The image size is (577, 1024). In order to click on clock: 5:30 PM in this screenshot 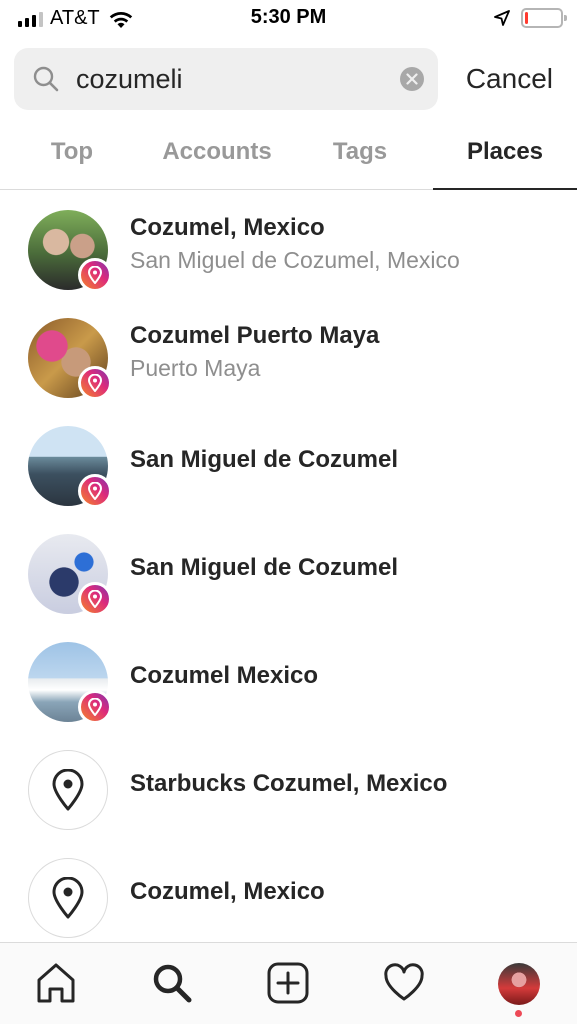, I will do `click(288, 17)`.